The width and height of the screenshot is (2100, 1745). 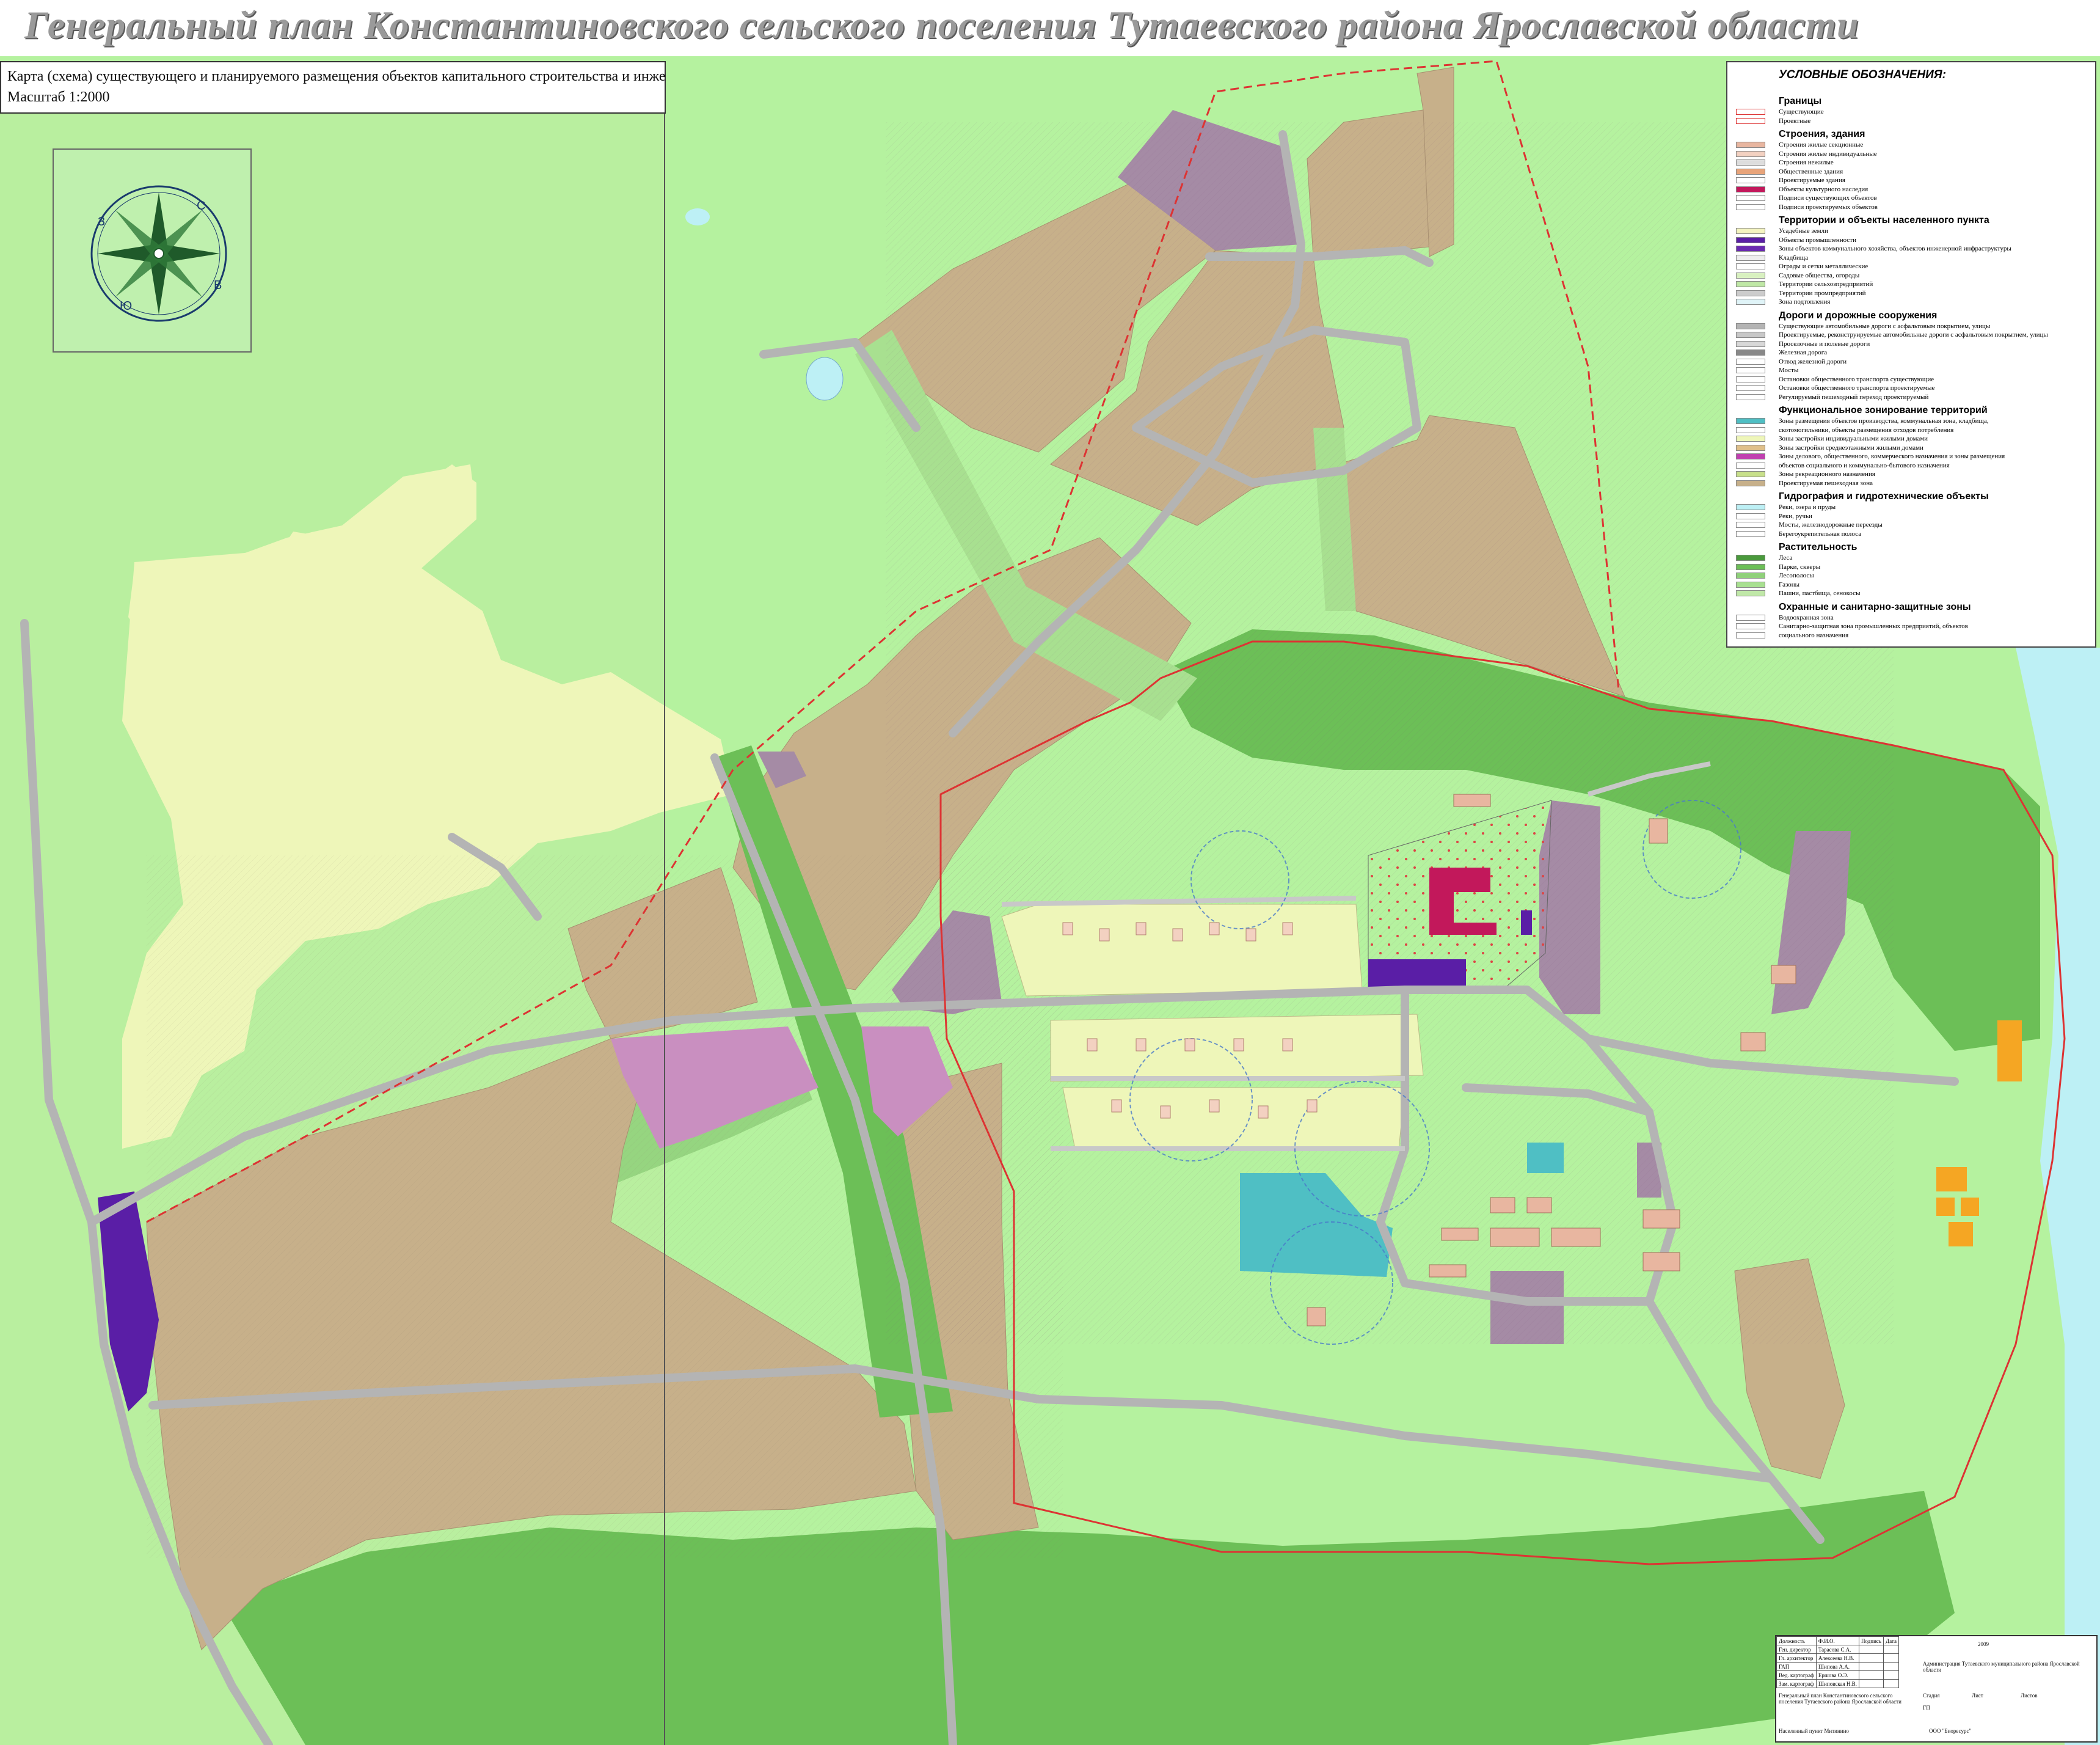 What do you see at coordinates (1912, 302) in the screenshot?
I see `legend-item: Зона подтопления` at bounding box center [1912, 302].